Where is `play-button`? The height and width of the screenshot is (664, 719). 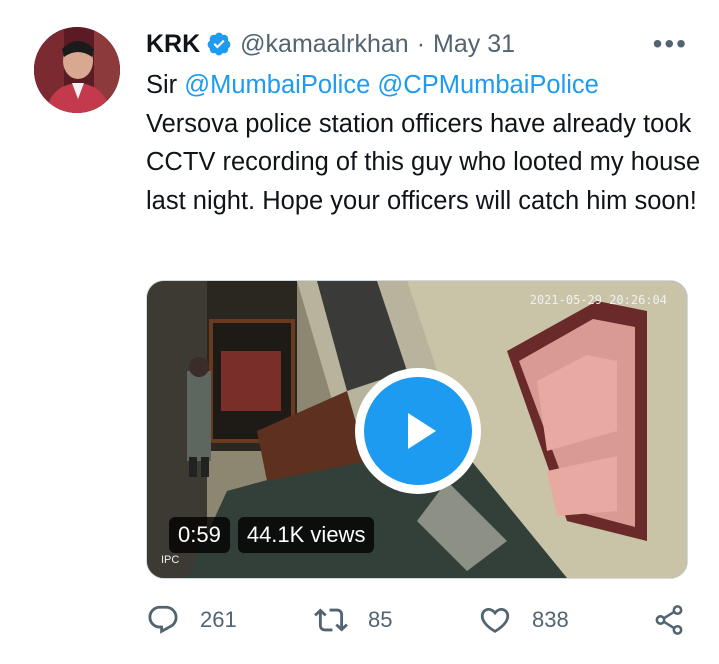 play-button is located at coordinates (418, 431).